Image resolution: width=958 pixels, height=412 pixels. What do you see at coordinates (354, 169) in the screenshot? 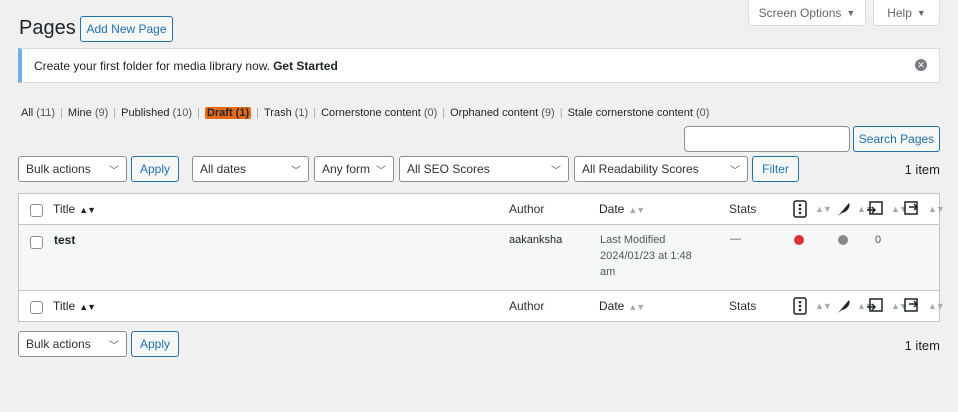
I see `form-select: Any form ﹀` at bounding box center [354, 169].